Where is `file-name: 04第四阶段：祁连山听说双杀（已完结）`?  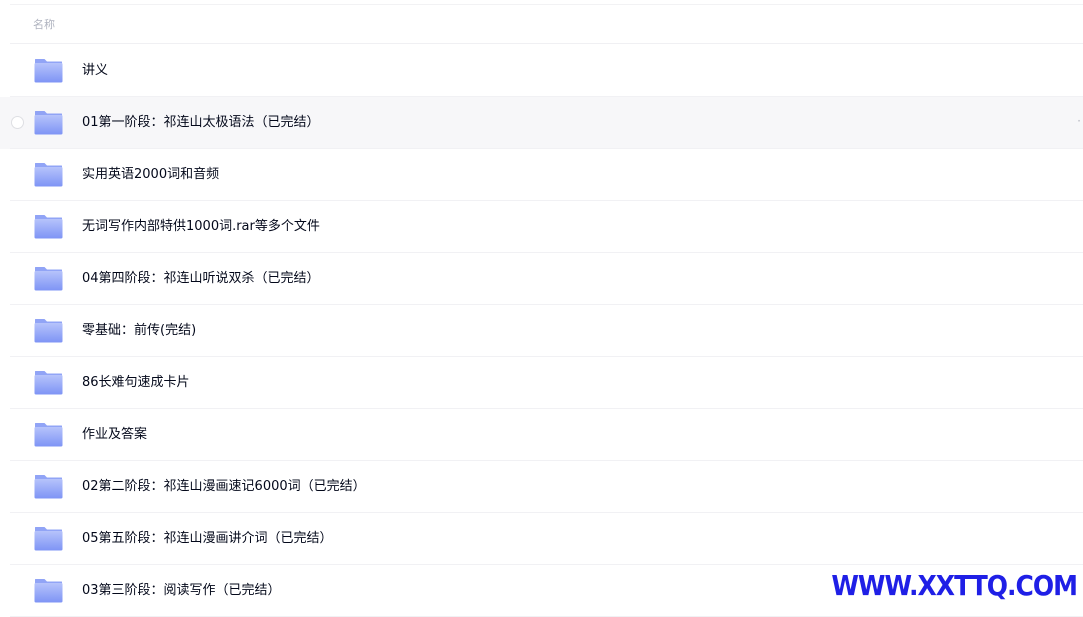
file-name: 04第四阶段：祁连山听说双杀（已完结） is located at coordinates (201, 279).